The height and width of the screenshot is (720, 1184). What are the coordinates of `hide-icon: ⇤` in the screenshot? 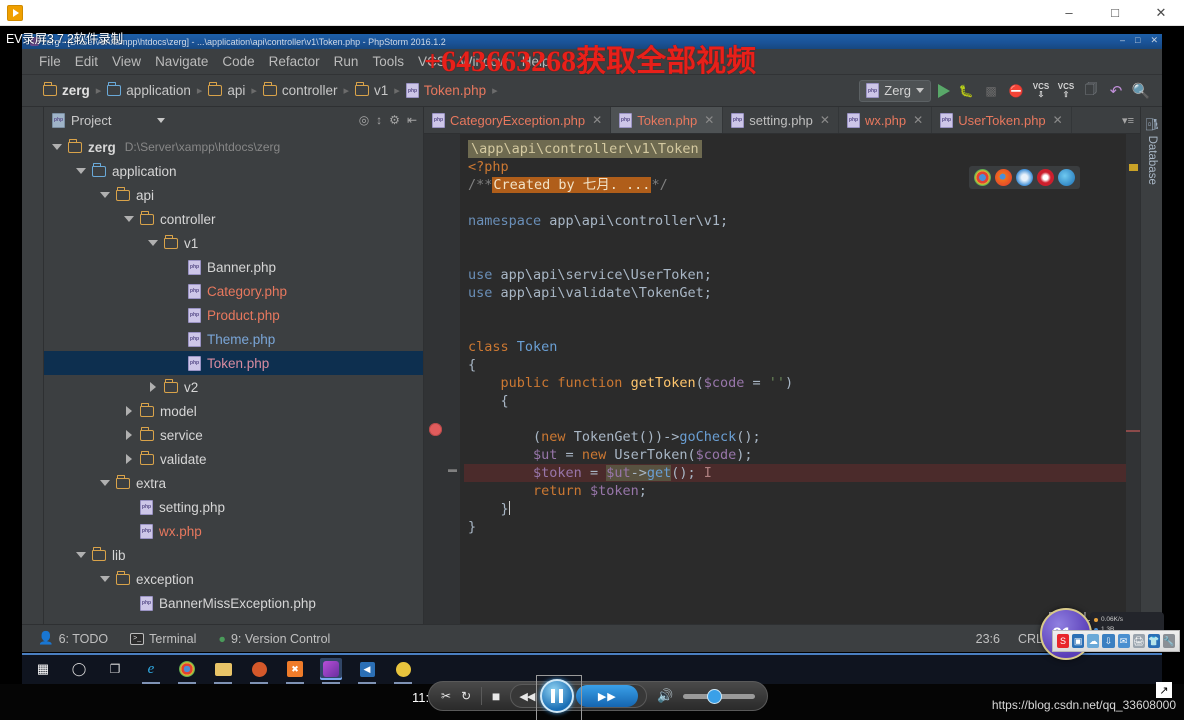 It's located at (412, 120).